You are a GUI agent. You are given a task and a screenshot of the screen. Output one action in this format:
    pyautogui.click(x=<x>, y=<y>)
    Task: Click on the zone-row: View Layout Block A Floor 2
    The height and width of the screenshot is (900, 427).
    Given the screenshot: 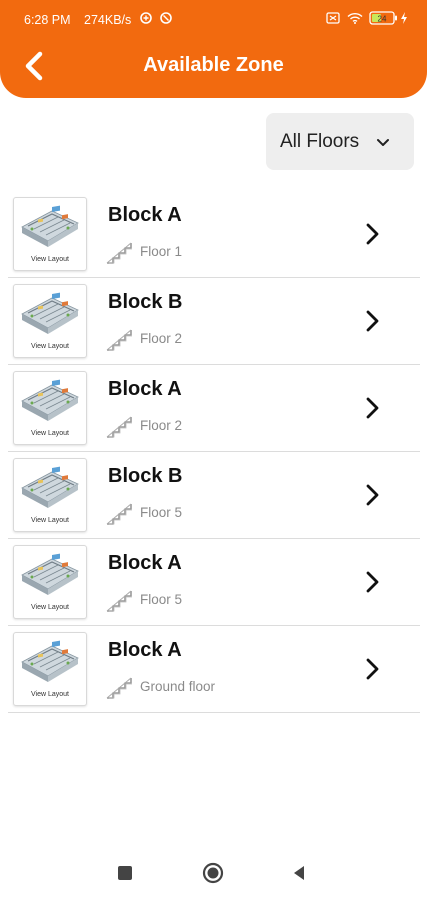 What is the action you would take?
    pyautogui.click(x=214, y=408)
    